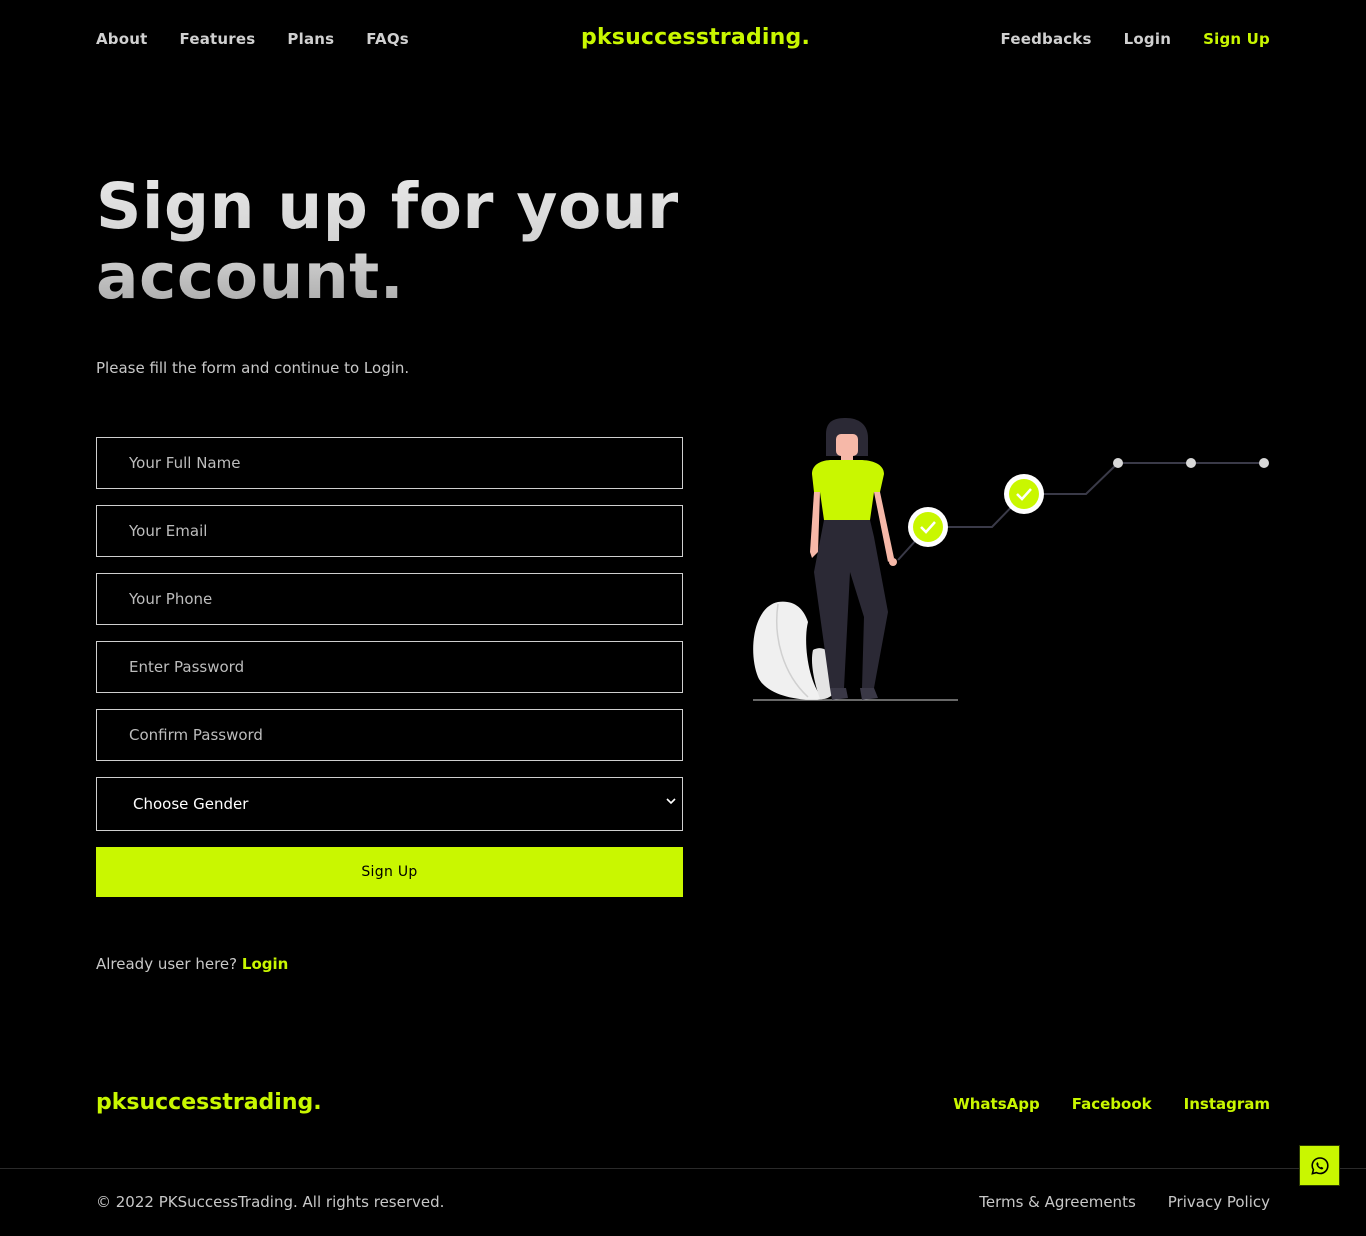 This screenshot has height=1236, width=1366. I want to click on nav-link-about: About, so click(122, 39).